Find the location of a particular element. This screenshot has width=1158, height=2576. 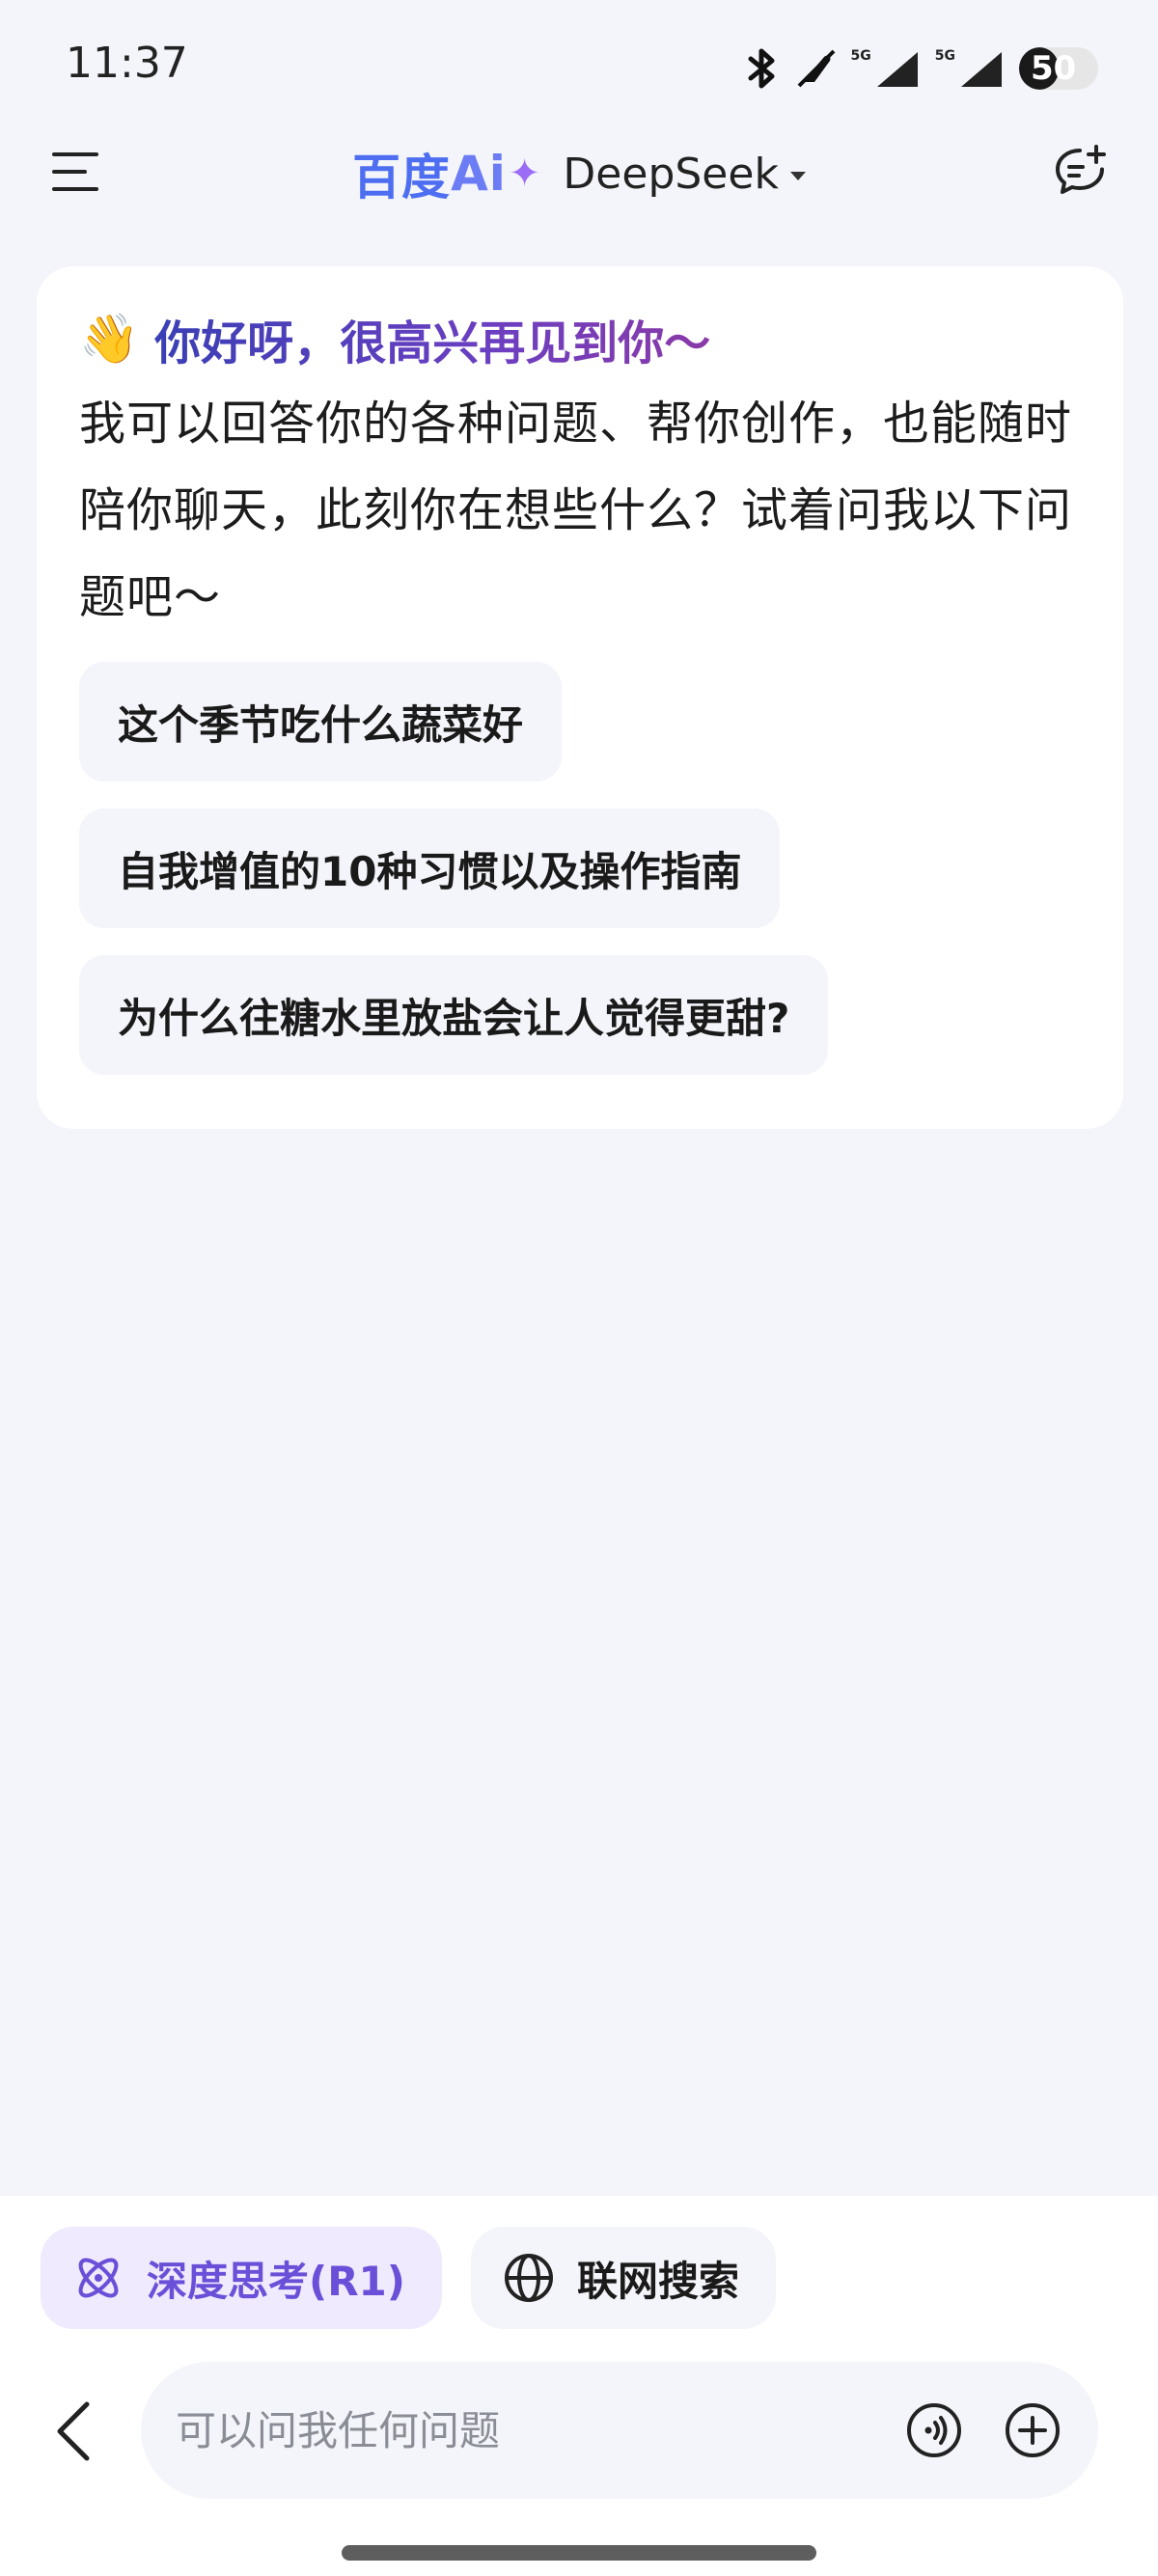

bluetooth-icon is located at coordinates (761, 68).